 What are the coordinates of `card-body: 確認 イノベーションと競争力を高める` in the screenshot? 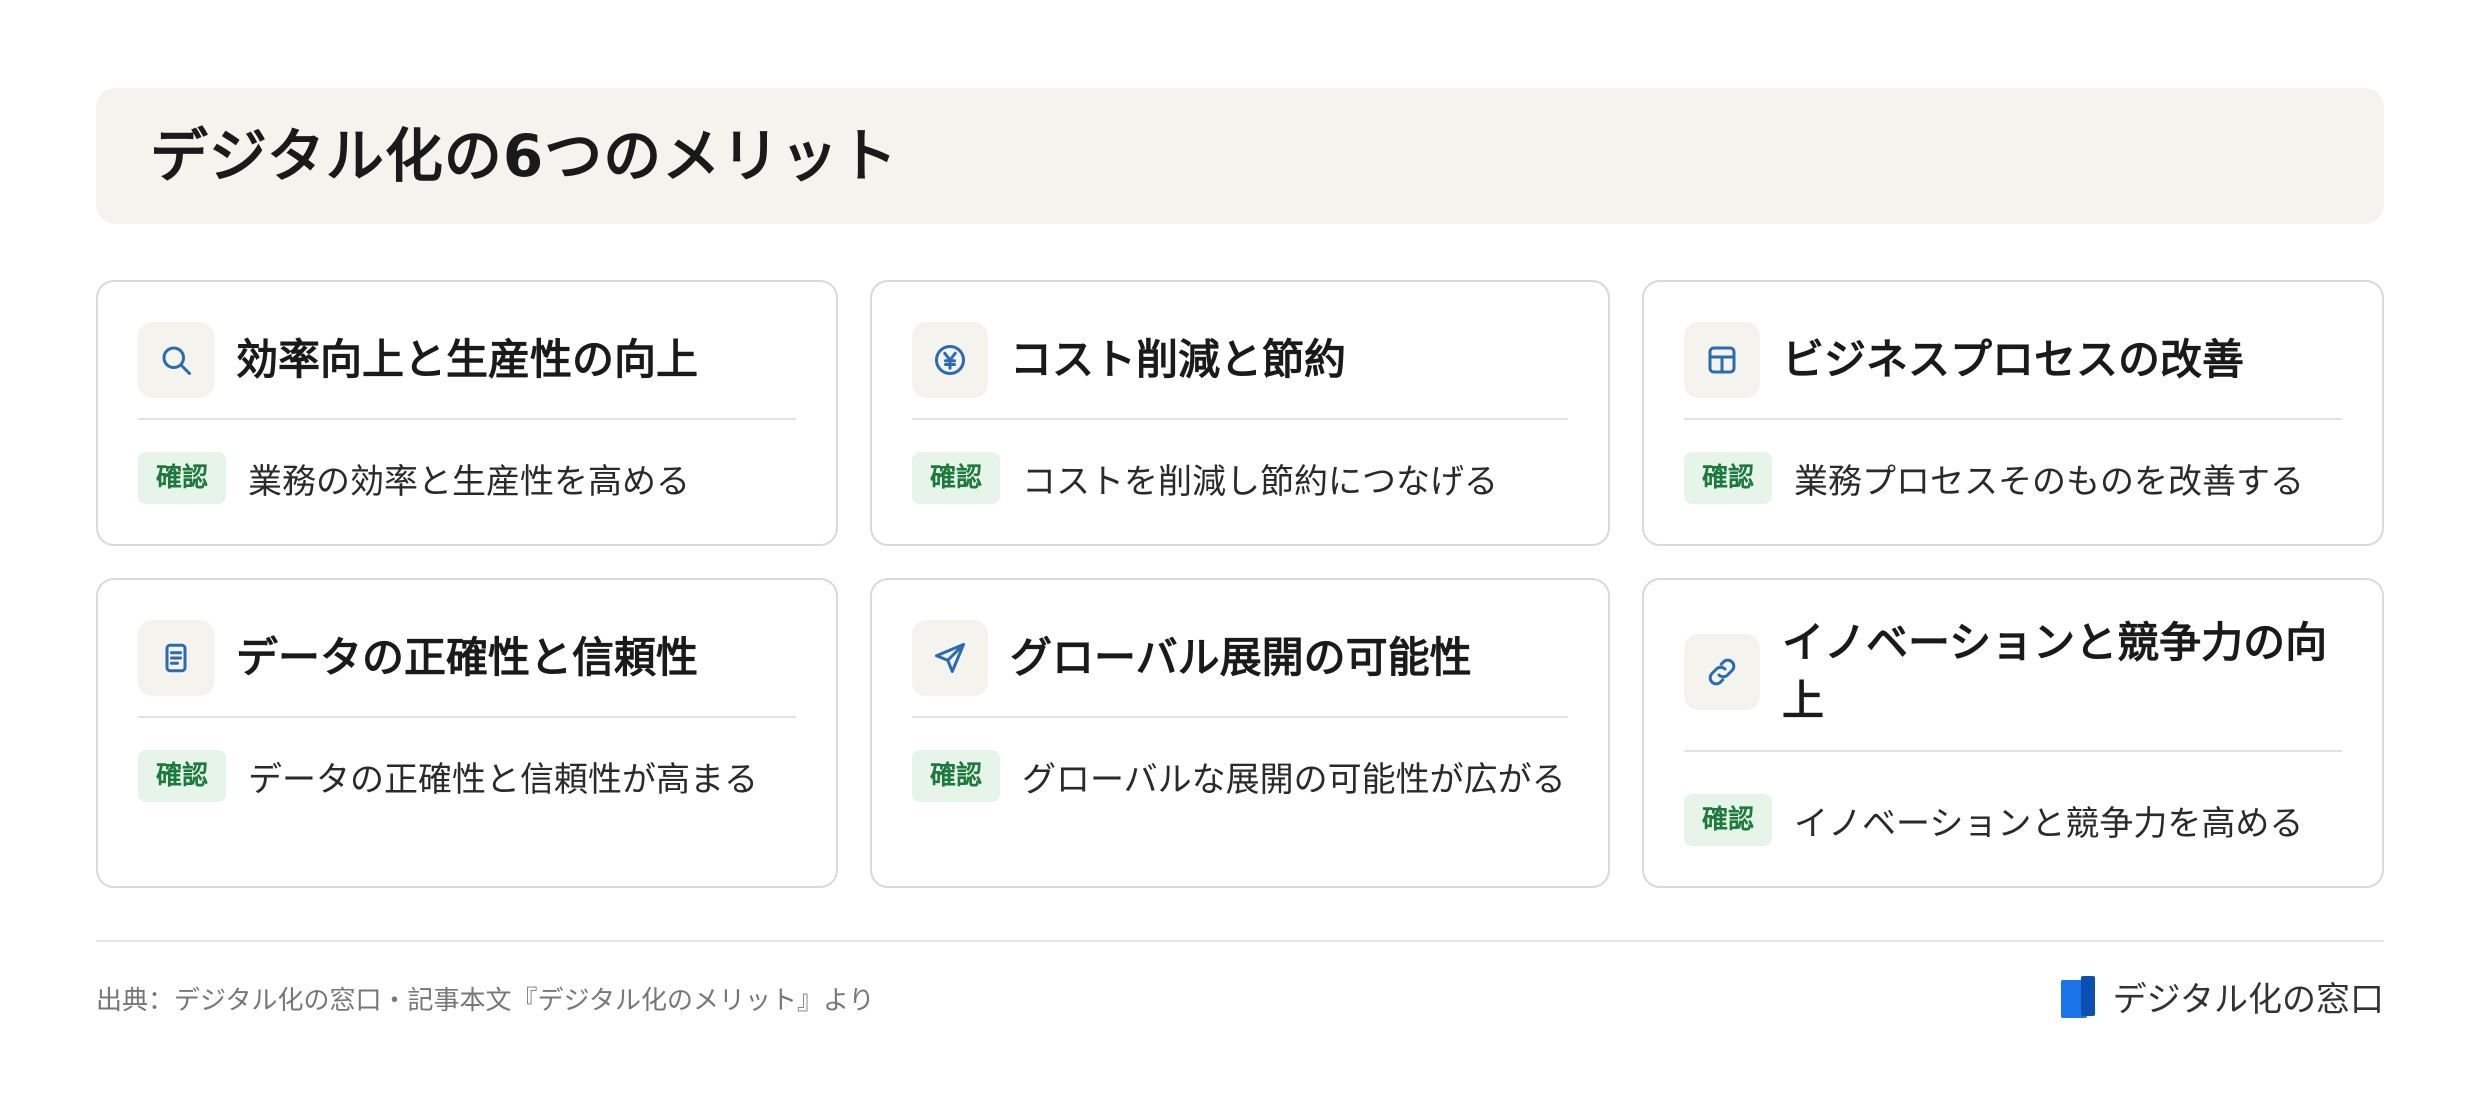 It's located at (2013, 820).